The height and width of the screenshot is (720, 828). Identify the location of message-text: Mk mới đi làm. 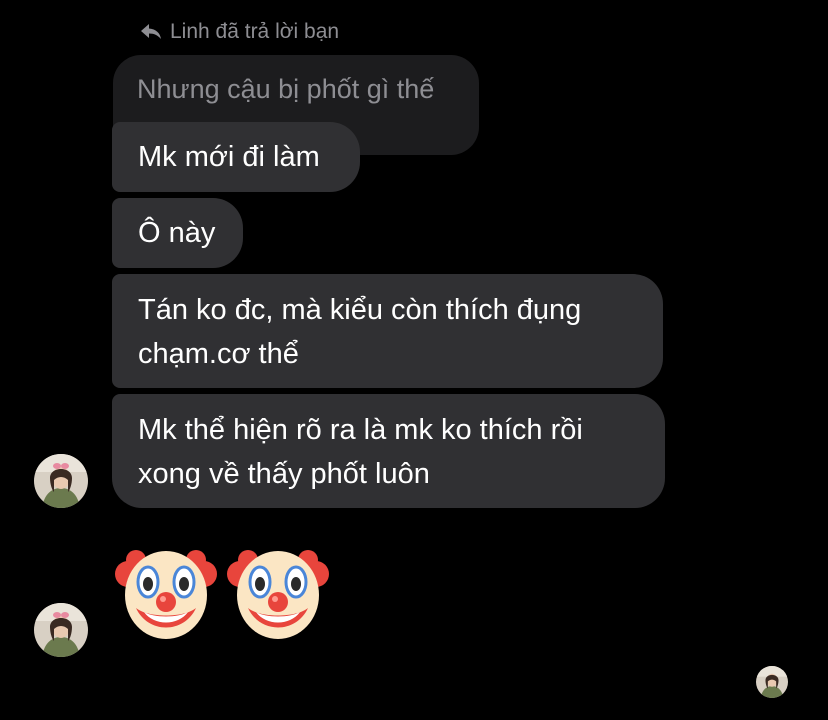
(229, 157).